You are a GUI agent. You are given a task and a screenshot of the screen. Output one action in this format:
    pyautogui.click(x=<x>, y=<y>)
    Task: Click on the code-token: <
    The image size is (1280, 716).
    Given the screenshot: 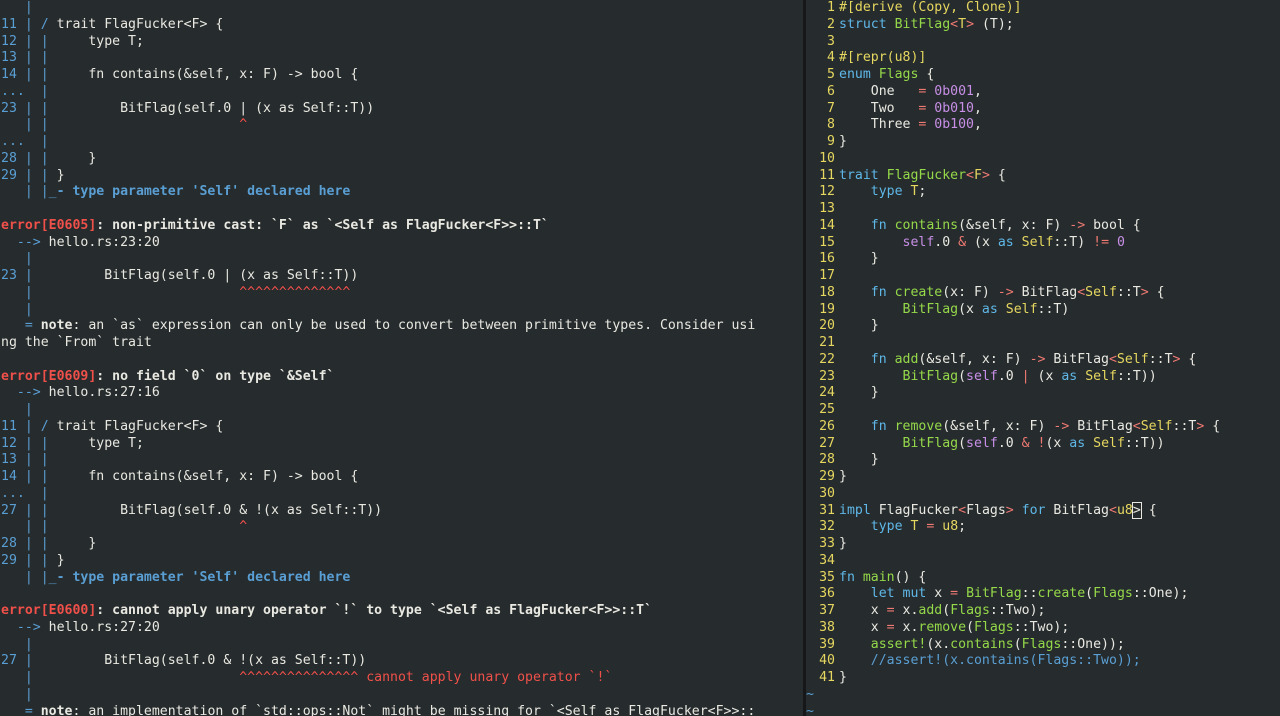 What is the action you would take?
    pyautogui.click(x=1081, y=292)
    